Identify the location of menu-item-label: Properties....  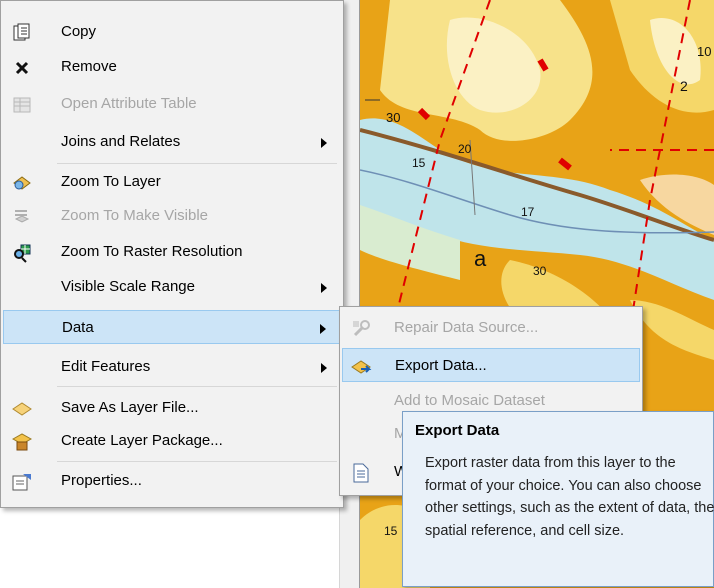
(101, 480).